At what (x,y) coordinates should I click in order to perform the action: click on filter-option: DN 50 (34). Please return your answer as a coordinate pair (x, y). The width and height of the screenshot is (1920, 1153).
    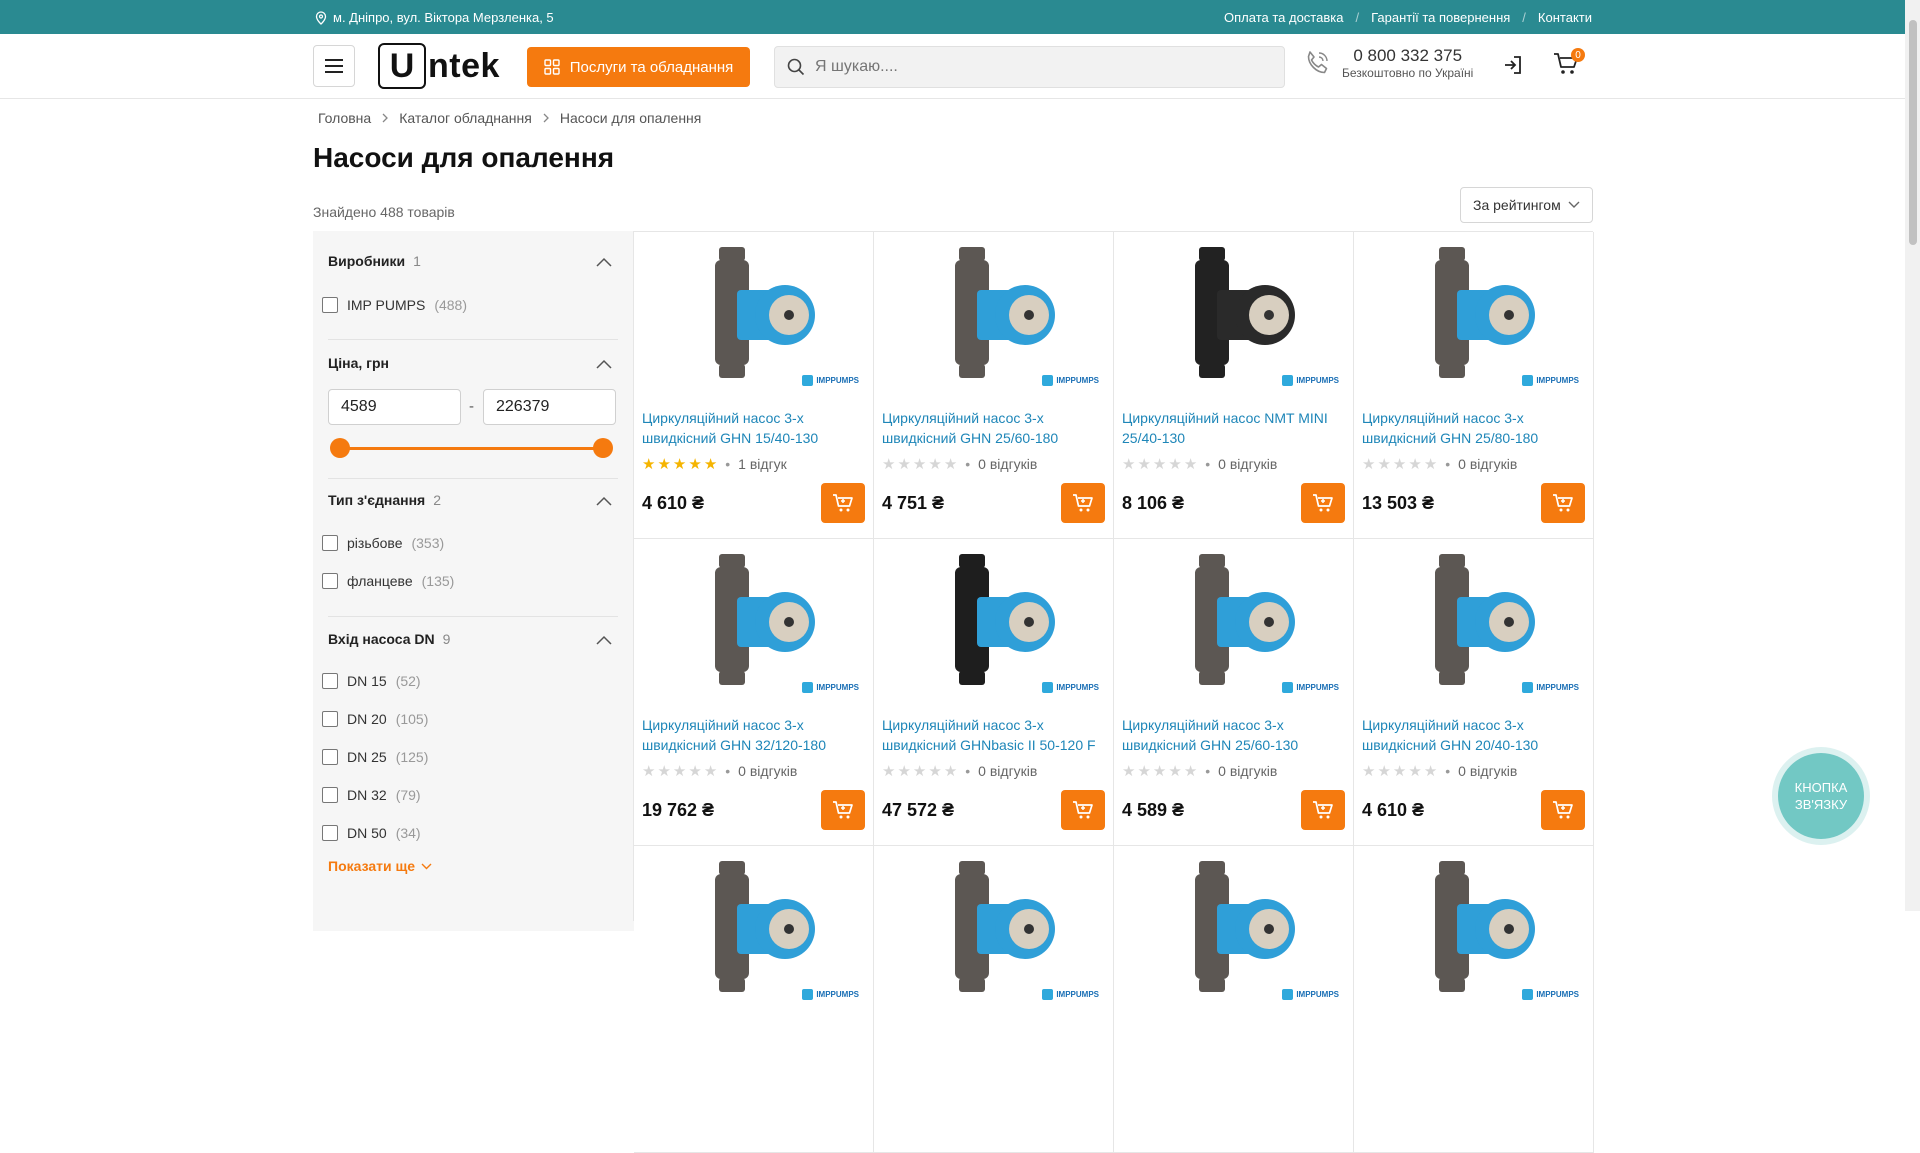
    Looking at the image, I should click on (371, 833).